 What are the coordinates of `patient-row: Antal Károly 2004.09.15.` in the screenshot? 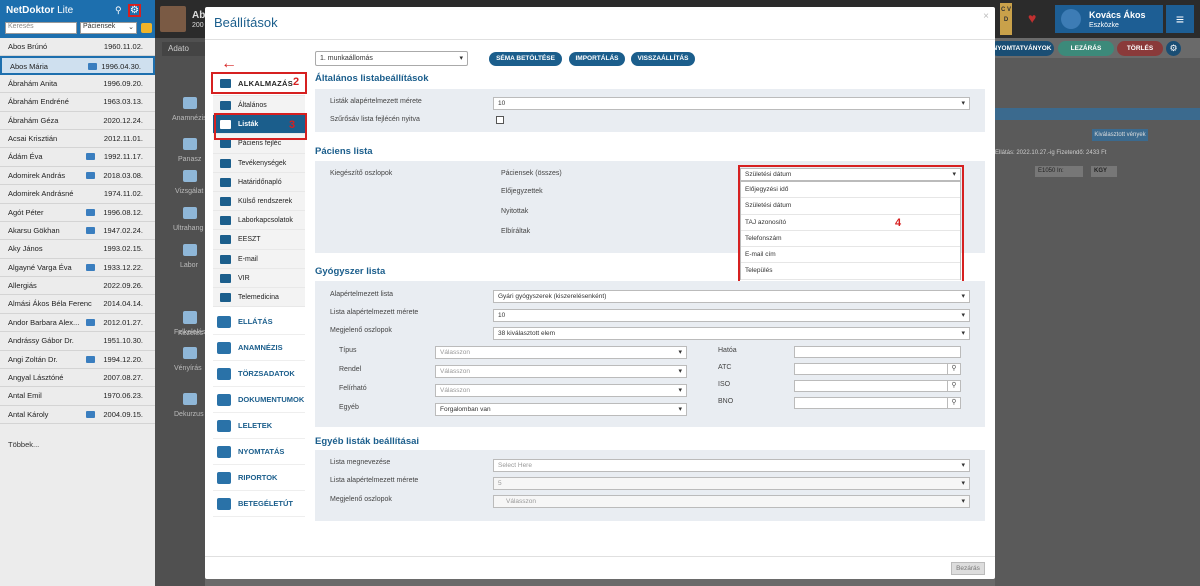 It's located at (77, 415).